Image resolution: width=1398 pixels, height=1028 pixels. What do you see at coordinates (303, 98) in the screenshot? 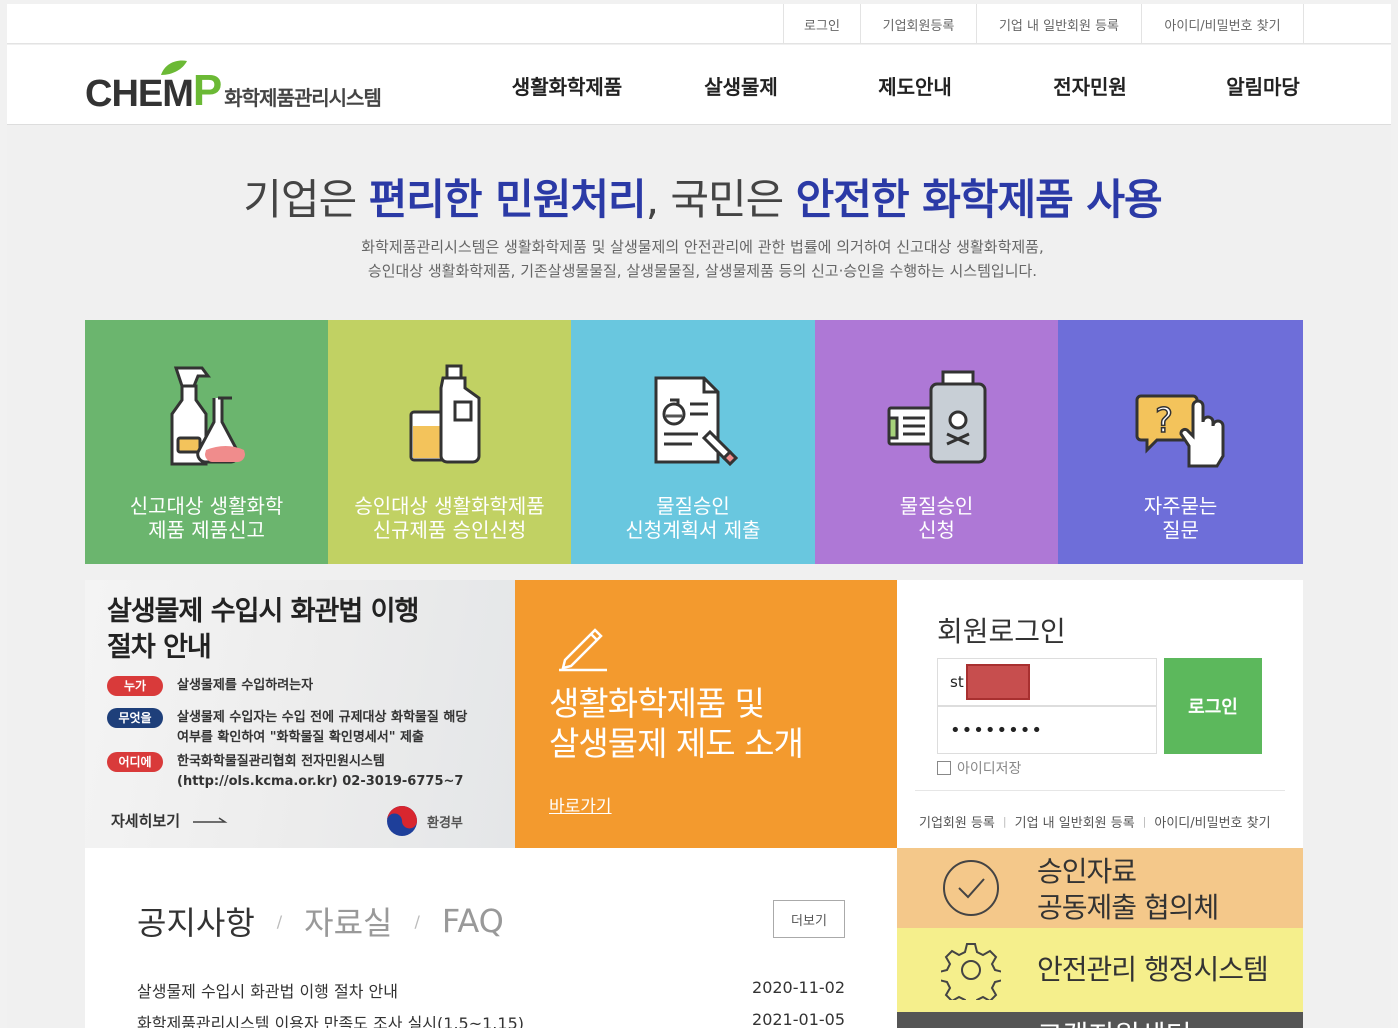
I see `logo-korean-text: 화학제품관리시스템` at bounding box center [303, 98].